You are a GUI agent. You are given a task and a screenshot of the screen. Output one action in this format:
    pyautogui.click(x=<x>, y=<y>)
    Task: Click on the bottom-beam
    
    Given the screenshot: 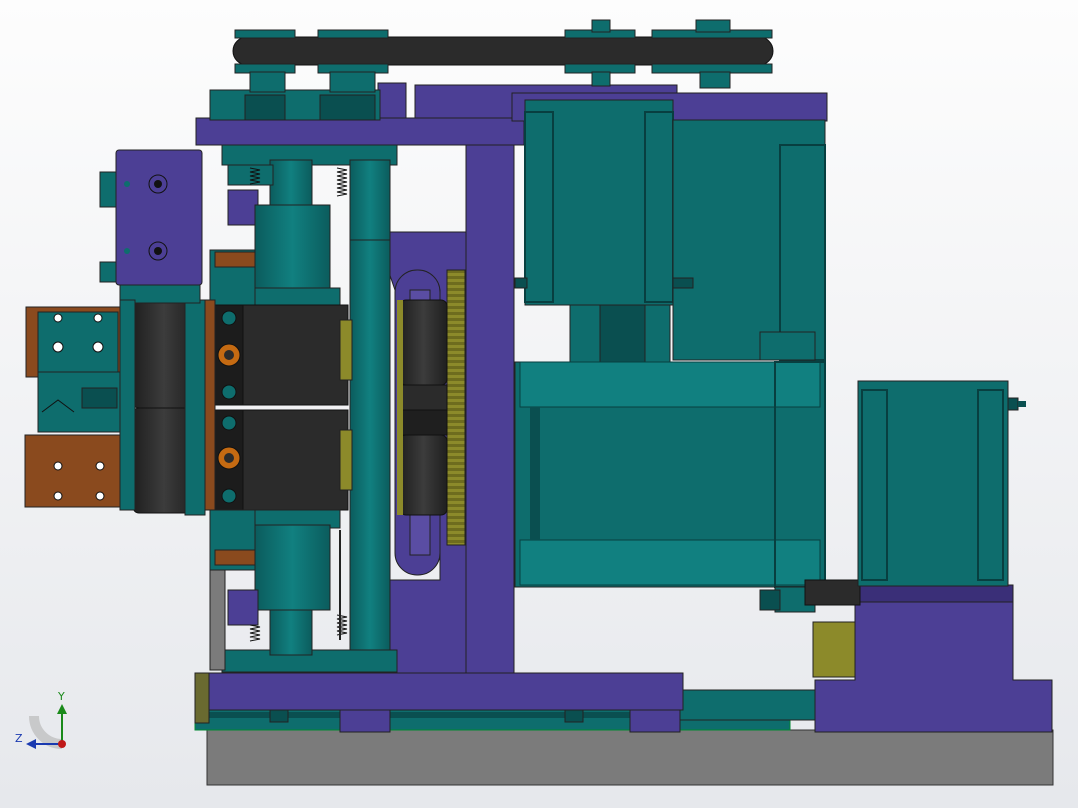 What is the action you would take?
    pyautogui.click(x=445, y=691)
    